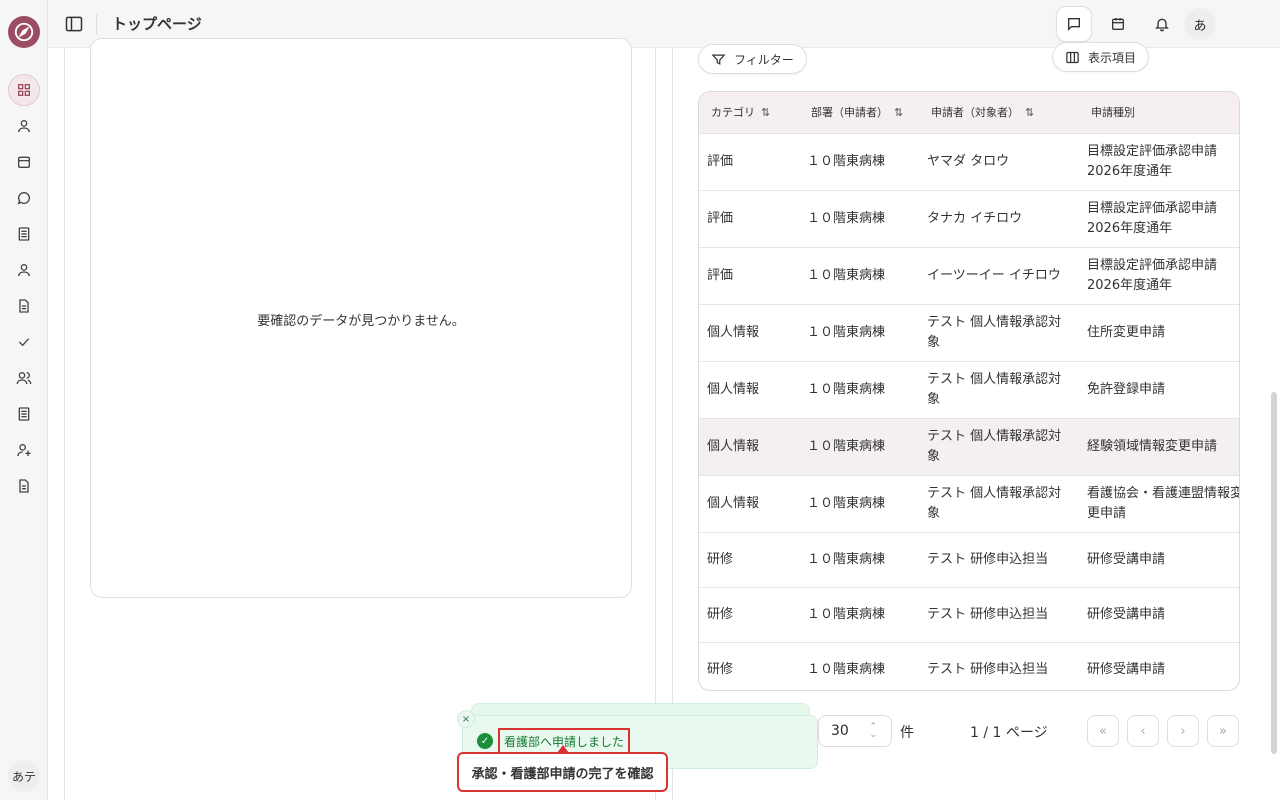  I want to click on cell-applicant: タナカ イチロウ, so click(975, 218).